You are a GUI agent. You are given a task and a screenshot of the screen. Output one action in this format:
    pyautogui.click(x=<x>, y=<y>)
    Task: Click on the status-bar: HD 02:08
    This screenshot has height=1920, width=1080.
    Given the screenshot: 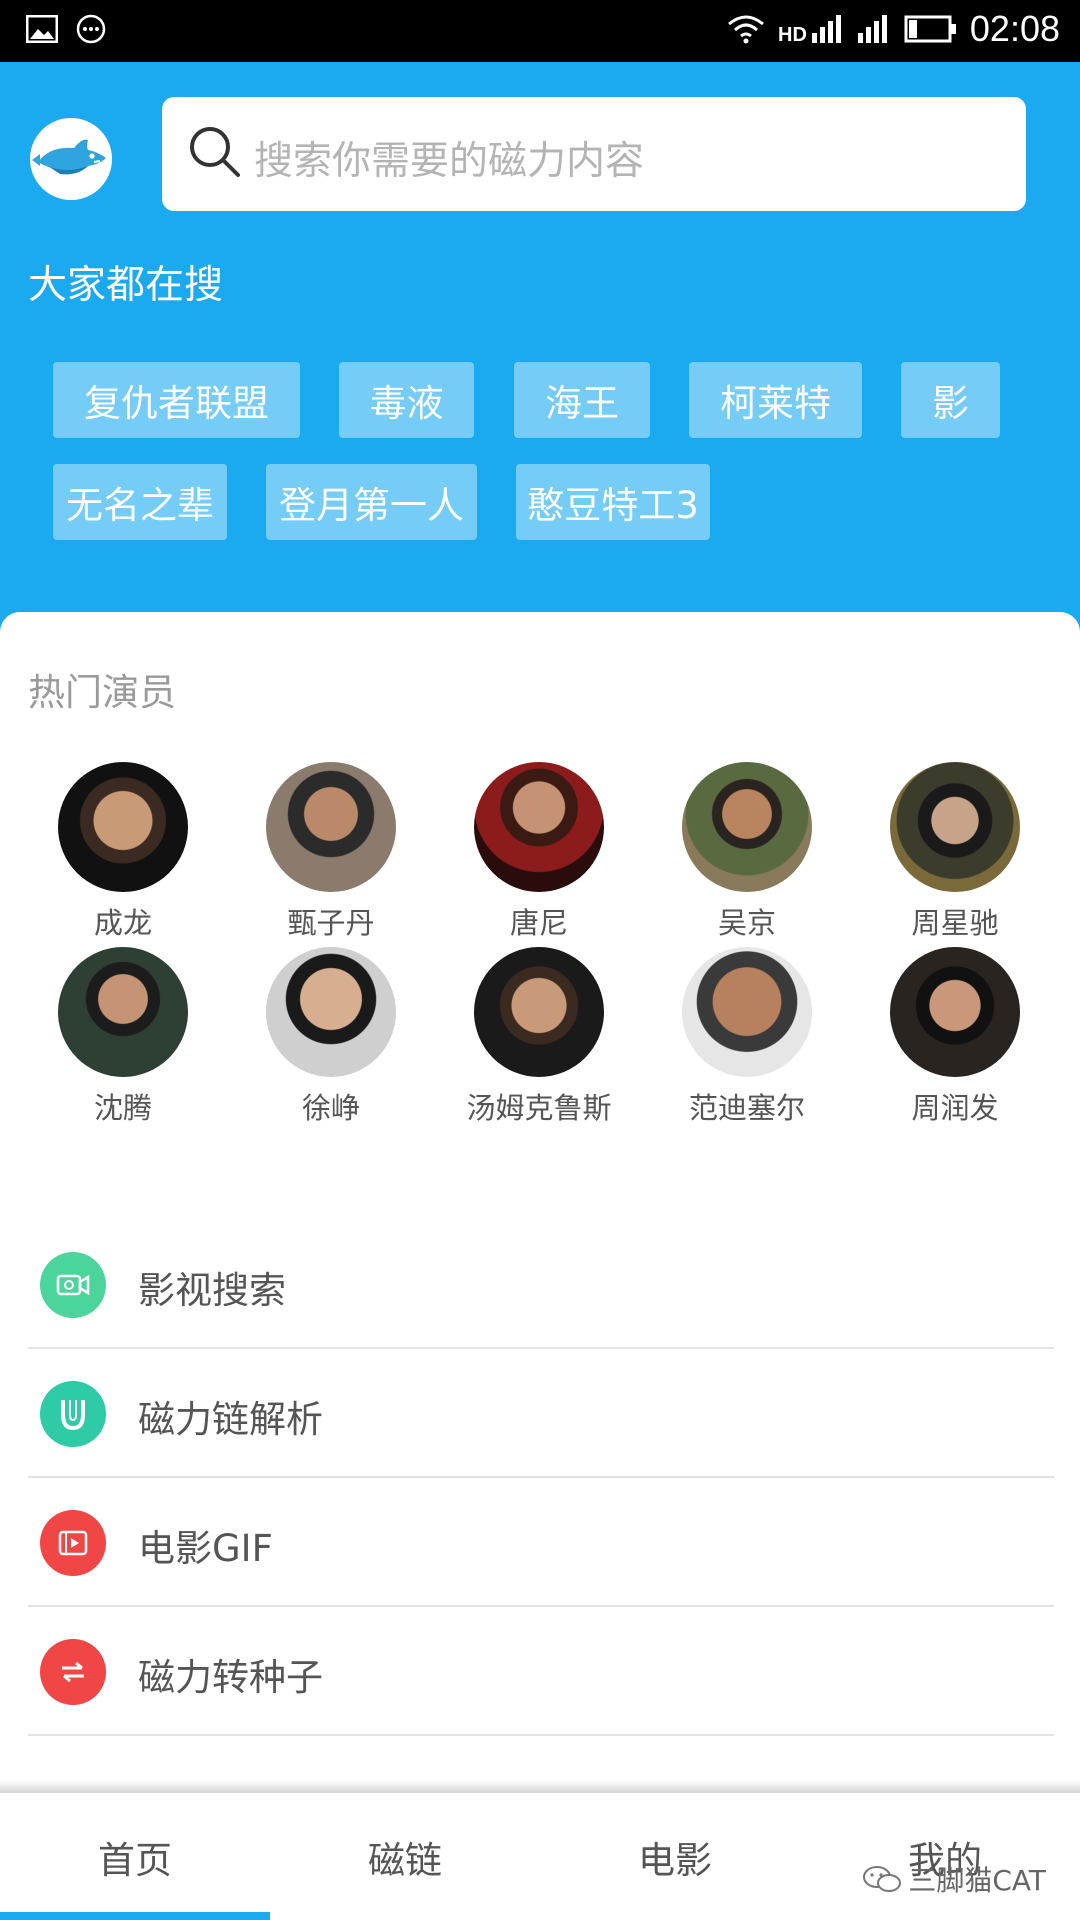 What is the action you would take?
    pyautogui.click(x=540, y=31)
    